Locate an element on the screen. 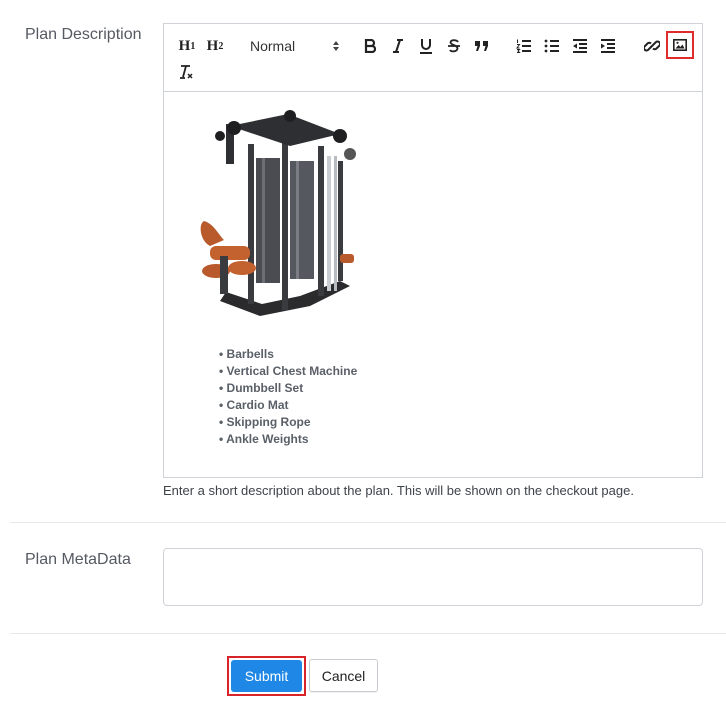  format-select-value: Normal is located at coordinates (273, 46).